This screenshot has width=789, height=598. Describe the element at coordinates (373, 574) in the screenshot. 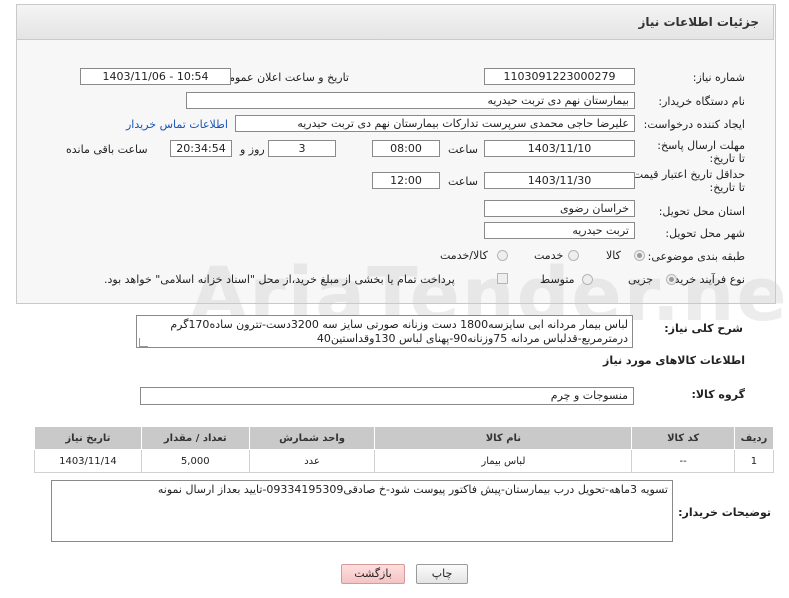

I see `back-button: بازگشت` at that location.